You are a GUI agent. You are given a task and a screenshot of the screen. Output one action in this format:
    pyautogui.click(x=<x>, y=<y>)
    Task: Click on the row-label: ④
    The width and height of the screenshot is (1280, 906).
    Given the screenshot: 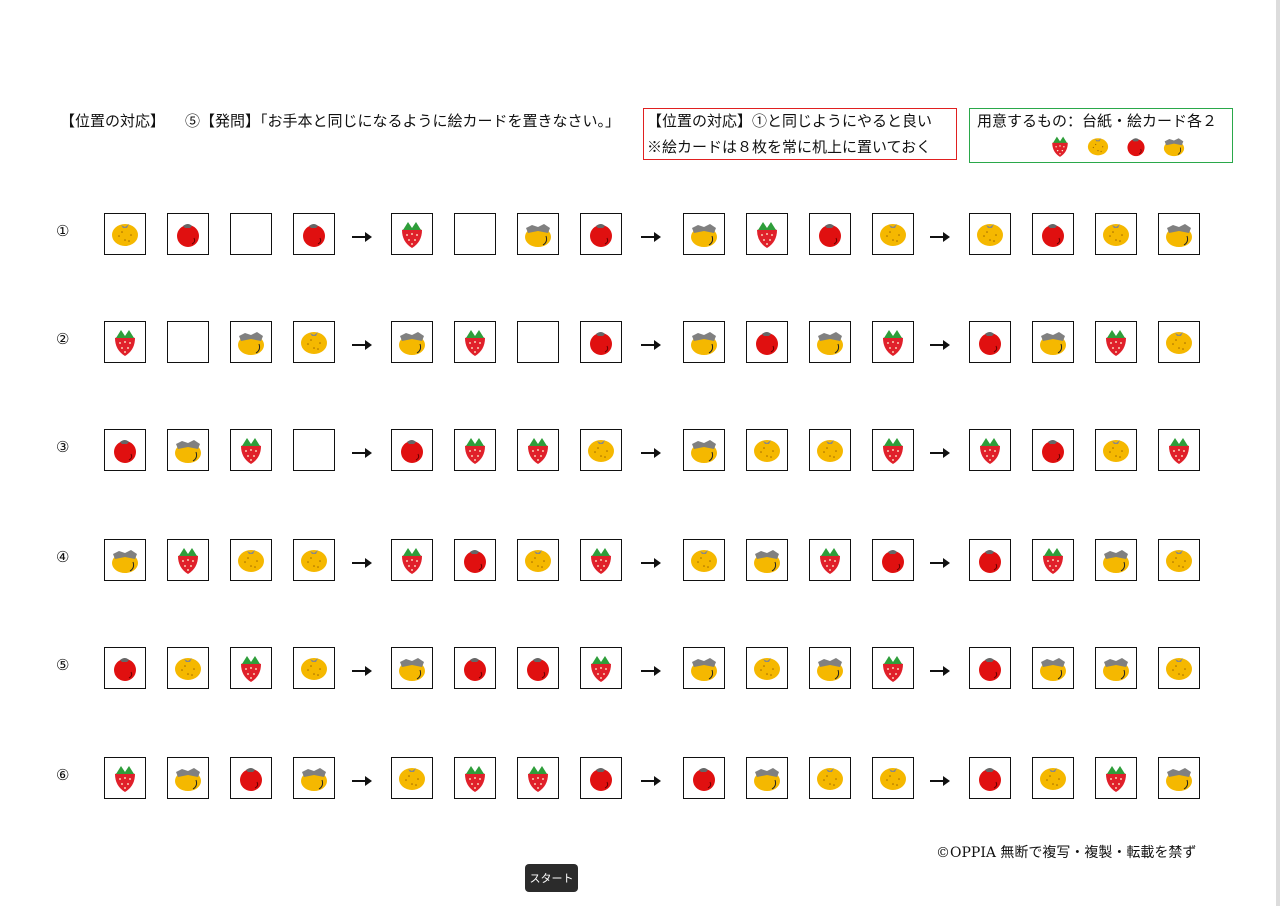 What is the action you would take?
    pyautogui.click(x=63, y=557)
    